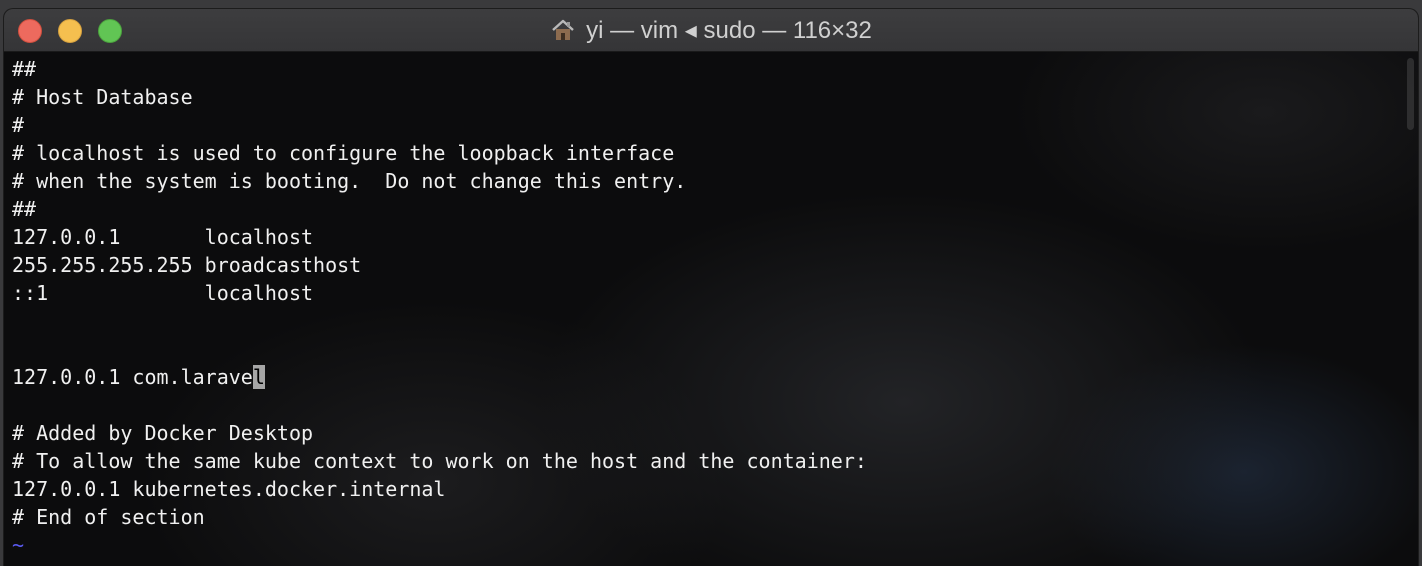 The image size is (1422, 566). I want to click on buffer-line: # Host Database, so click(102, 97).